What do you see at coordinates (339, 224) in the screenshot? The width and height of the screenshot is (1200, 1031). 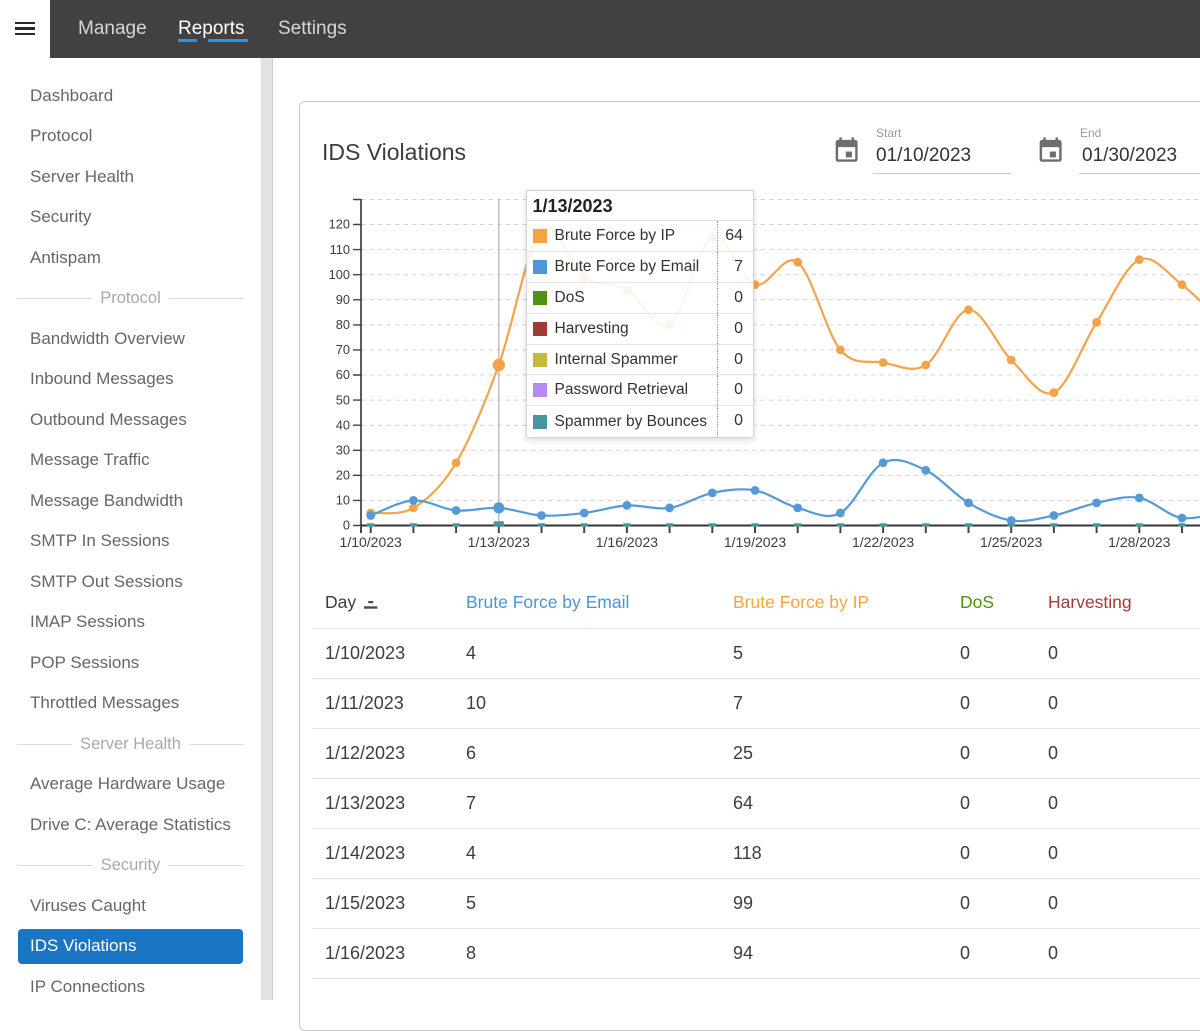 I see `svg-text: 120` at bounding box center [339, 224].